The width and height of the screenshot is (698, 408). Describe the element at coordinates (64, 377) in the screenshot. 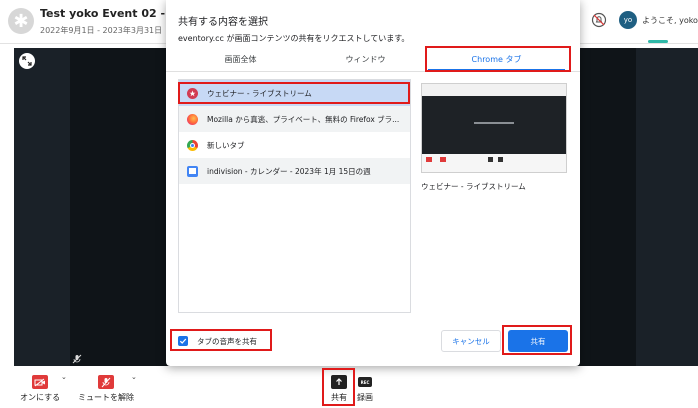

I see `camera-chevron-down-icon: ⌄` at that location.